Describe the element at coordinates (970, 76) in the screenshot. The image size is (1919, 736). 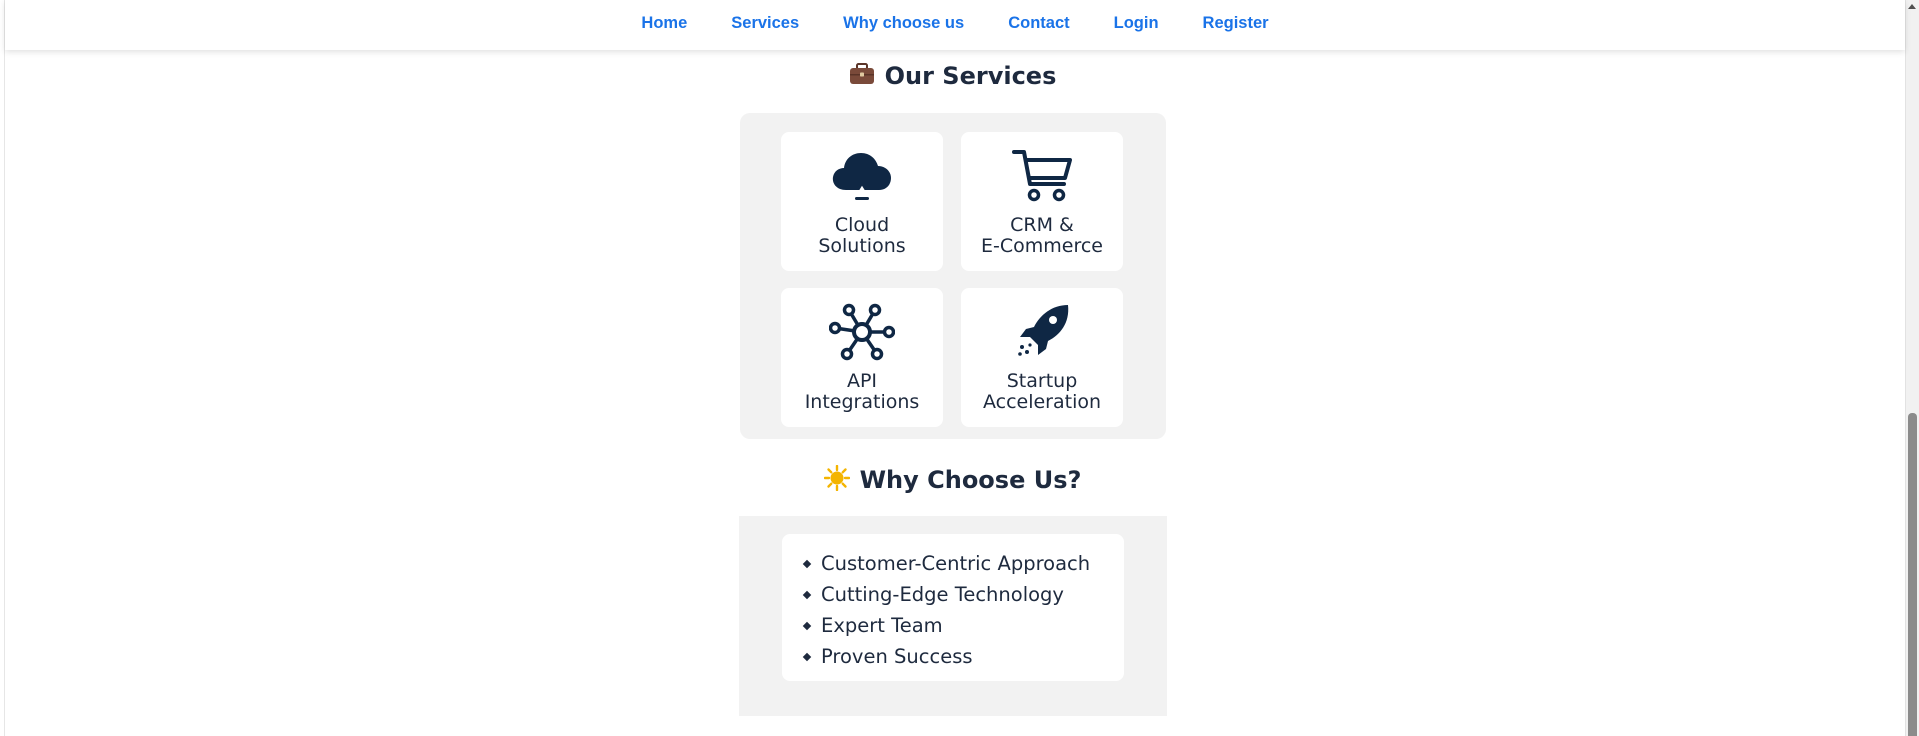
I see `services-heading-text: Our Services` at that location.